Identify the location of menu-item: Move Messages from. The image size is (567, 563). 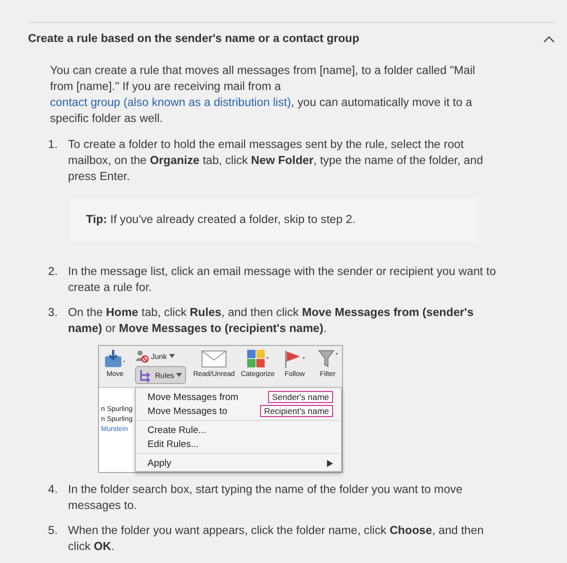
(193, 397).